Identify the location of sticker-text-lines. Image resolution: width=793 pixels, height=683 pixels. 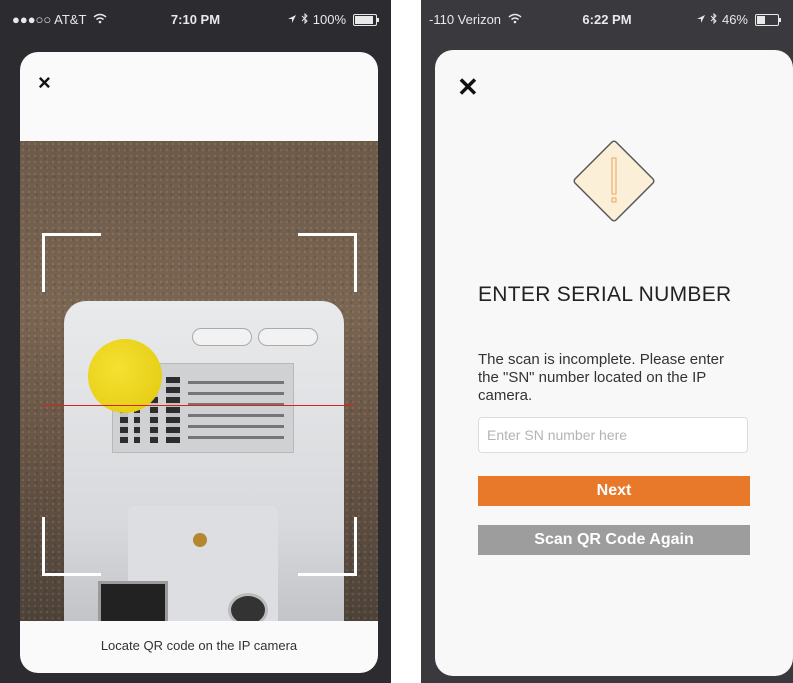
(236, 411).